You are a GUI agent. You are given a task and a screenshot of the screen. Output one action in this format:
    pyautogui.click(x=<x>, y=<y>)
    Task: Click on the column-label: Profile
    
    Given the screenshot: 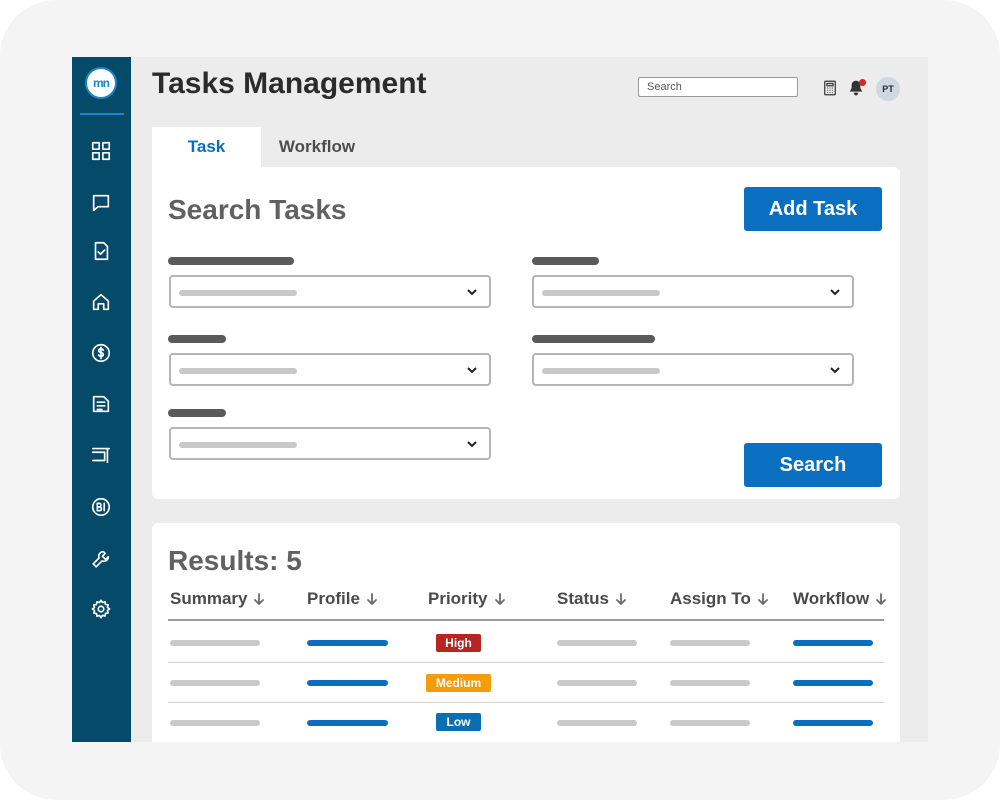 What is the action you would take?
    pyautogui.click(x=333, y=598)
    